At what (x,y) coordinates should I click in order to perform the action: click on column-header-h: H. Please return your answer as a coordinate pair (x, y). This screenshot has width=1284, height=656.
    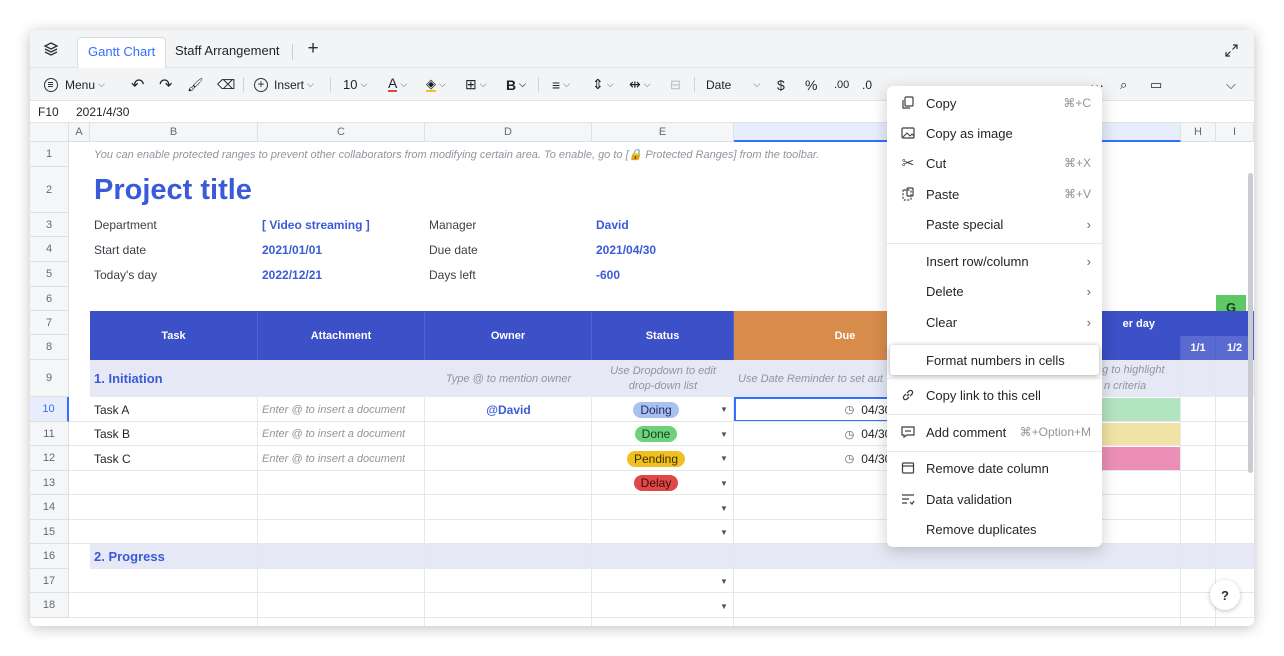
    Looking at the image, I should click on (1198, 132).